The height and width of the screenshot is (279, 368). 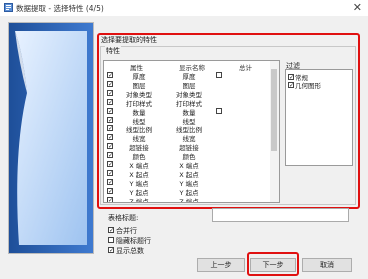 I want to click on table-row: ✓ Z 端点 Z 端点, so click(x=188, y=199).